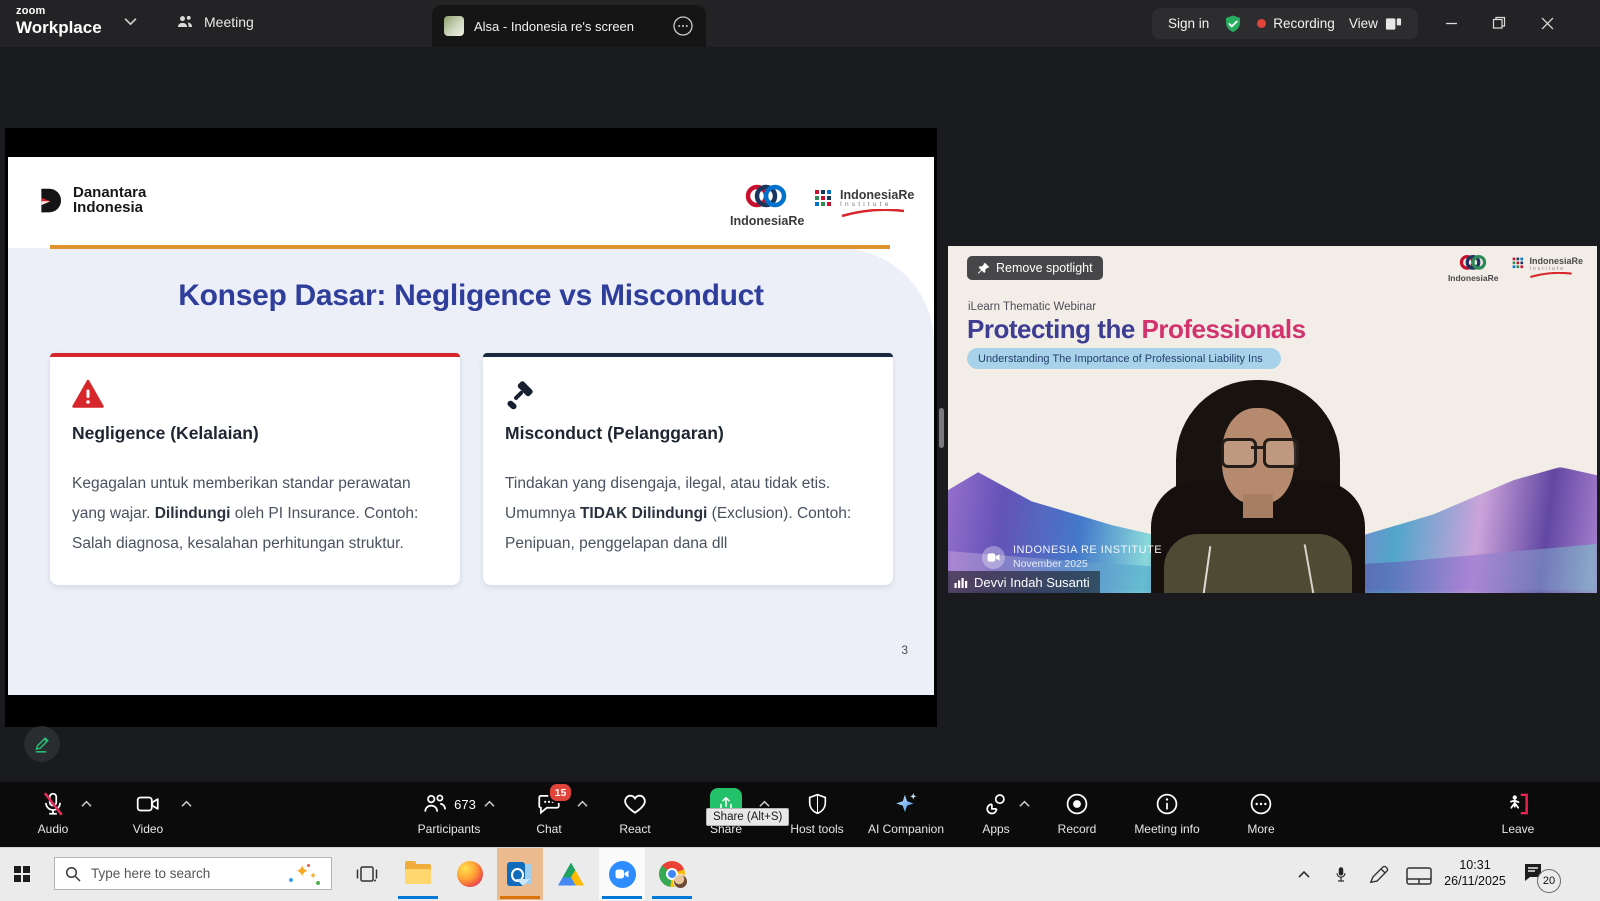 Image resolution: width=1600 pixels, height=901 pixels. I want to click on audio-options-chevron, so click(86, 804).